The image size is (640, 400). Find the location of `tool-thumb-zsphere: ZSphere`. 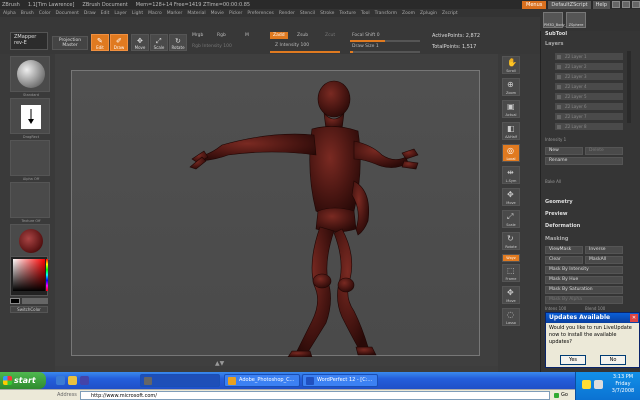

tool-thumb-zsphere: ZSphere is located at coordinates (576, 20).